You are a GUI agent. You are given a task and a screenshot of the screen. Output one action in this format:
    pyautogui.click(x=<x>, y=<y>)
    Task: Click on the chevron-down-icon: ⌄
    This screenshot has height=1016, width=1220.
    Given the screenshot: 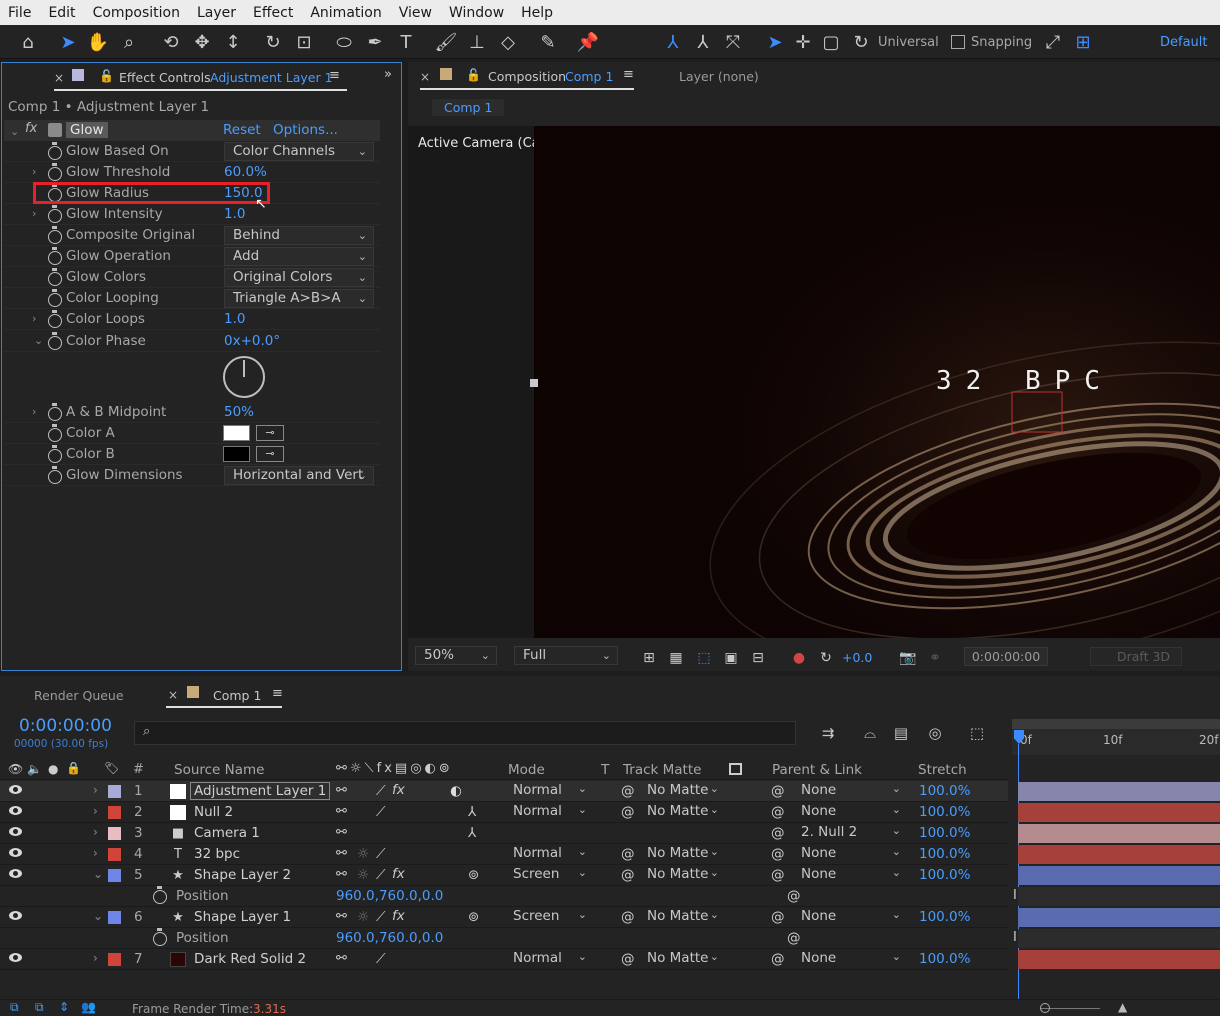 What is the action you would take?
    pyautogui.click(x=98, y=874)
    